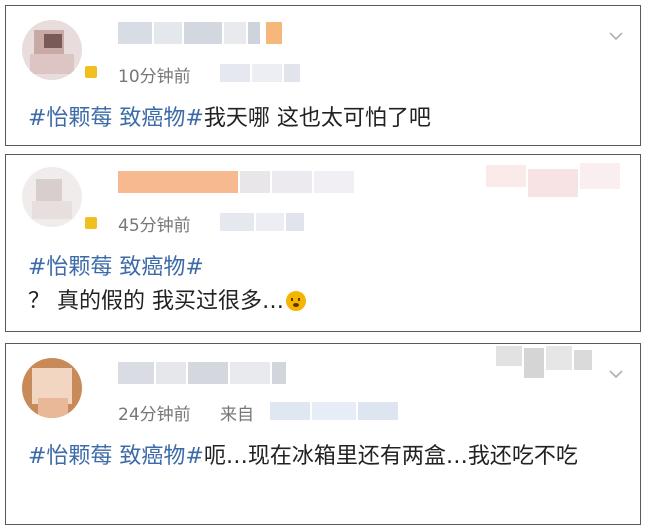  What do you see at coordinates (317, 118) in the screenshot?
I see `comment-body: 我天哪 这也太可怕了吧` at bounding box center [317, 118].